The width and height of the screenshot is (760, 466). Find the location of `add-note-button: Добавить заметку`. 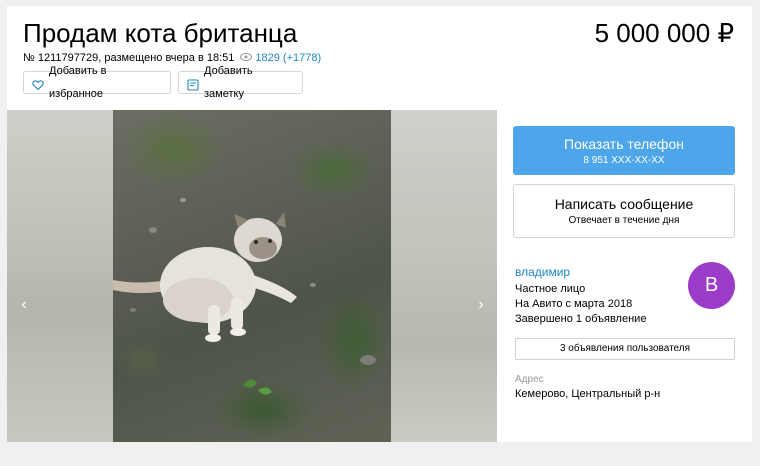

add-note-button: Добавить заметку is located at coordinates (240, 82).